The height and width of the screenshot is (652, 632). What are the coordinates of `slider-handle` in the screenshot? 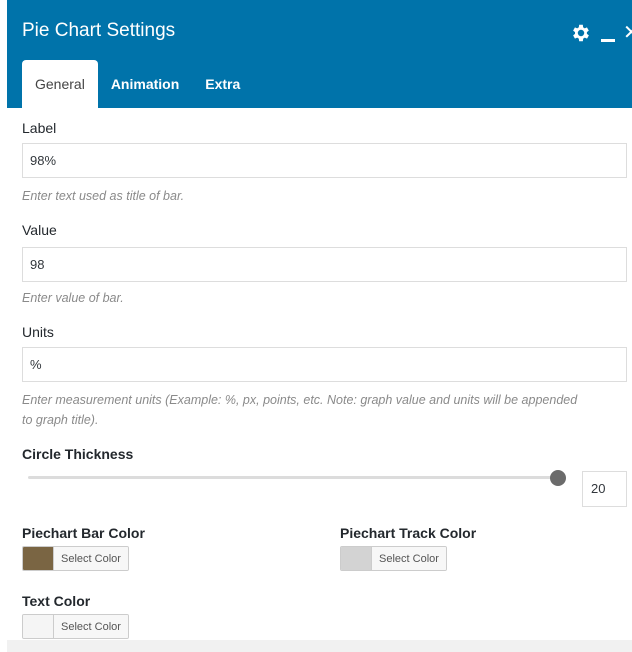 It's located at (558, 478).